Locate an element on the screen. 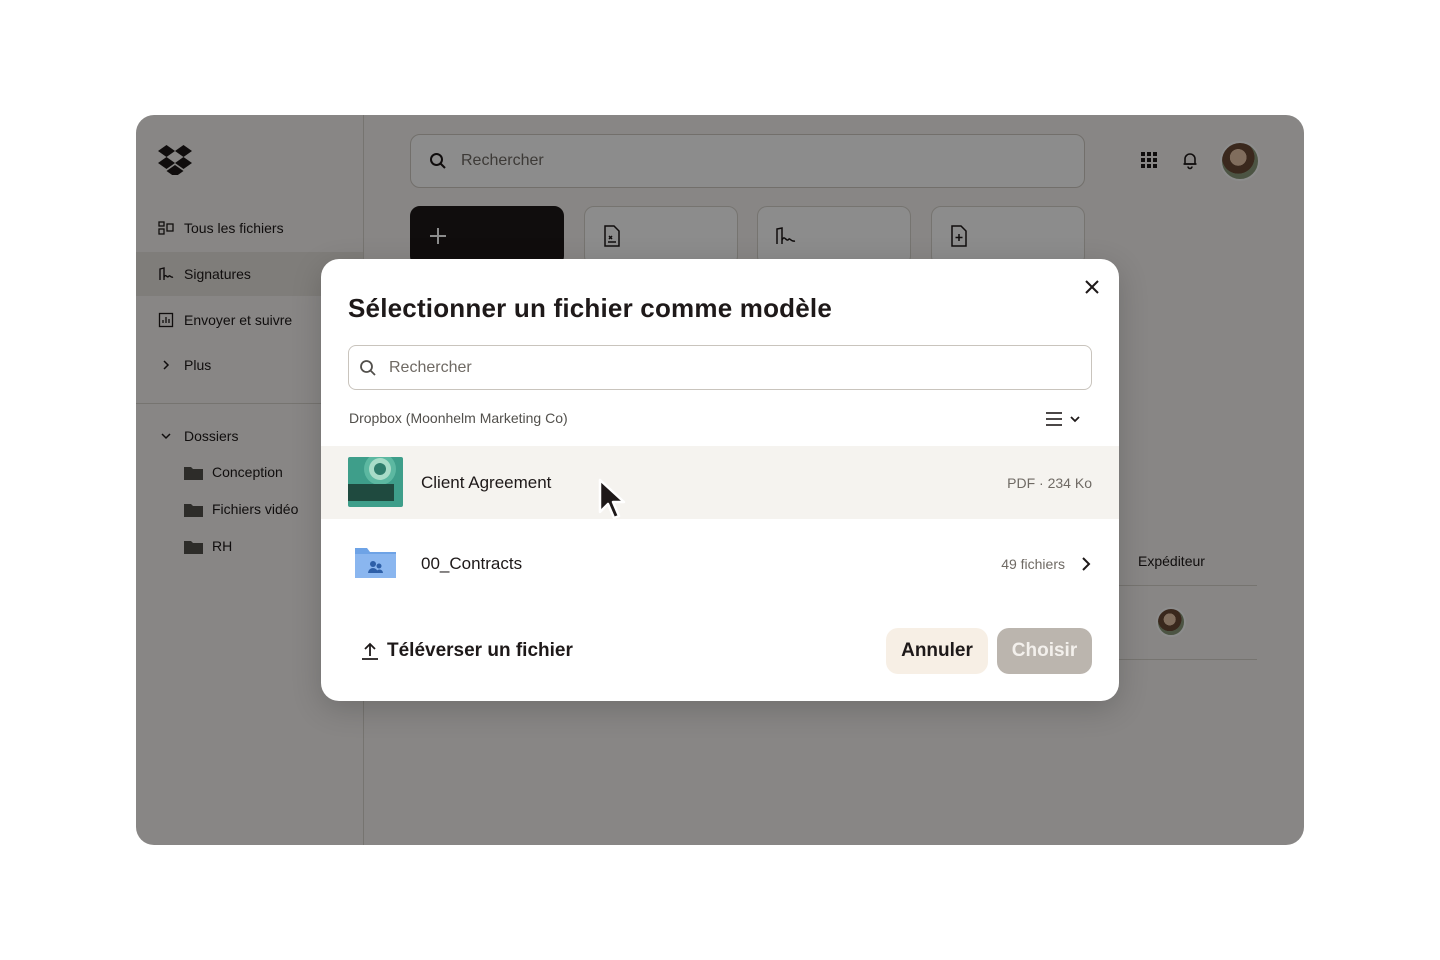  folder-name: 00_Contracts is located at coordinates (472, 563).